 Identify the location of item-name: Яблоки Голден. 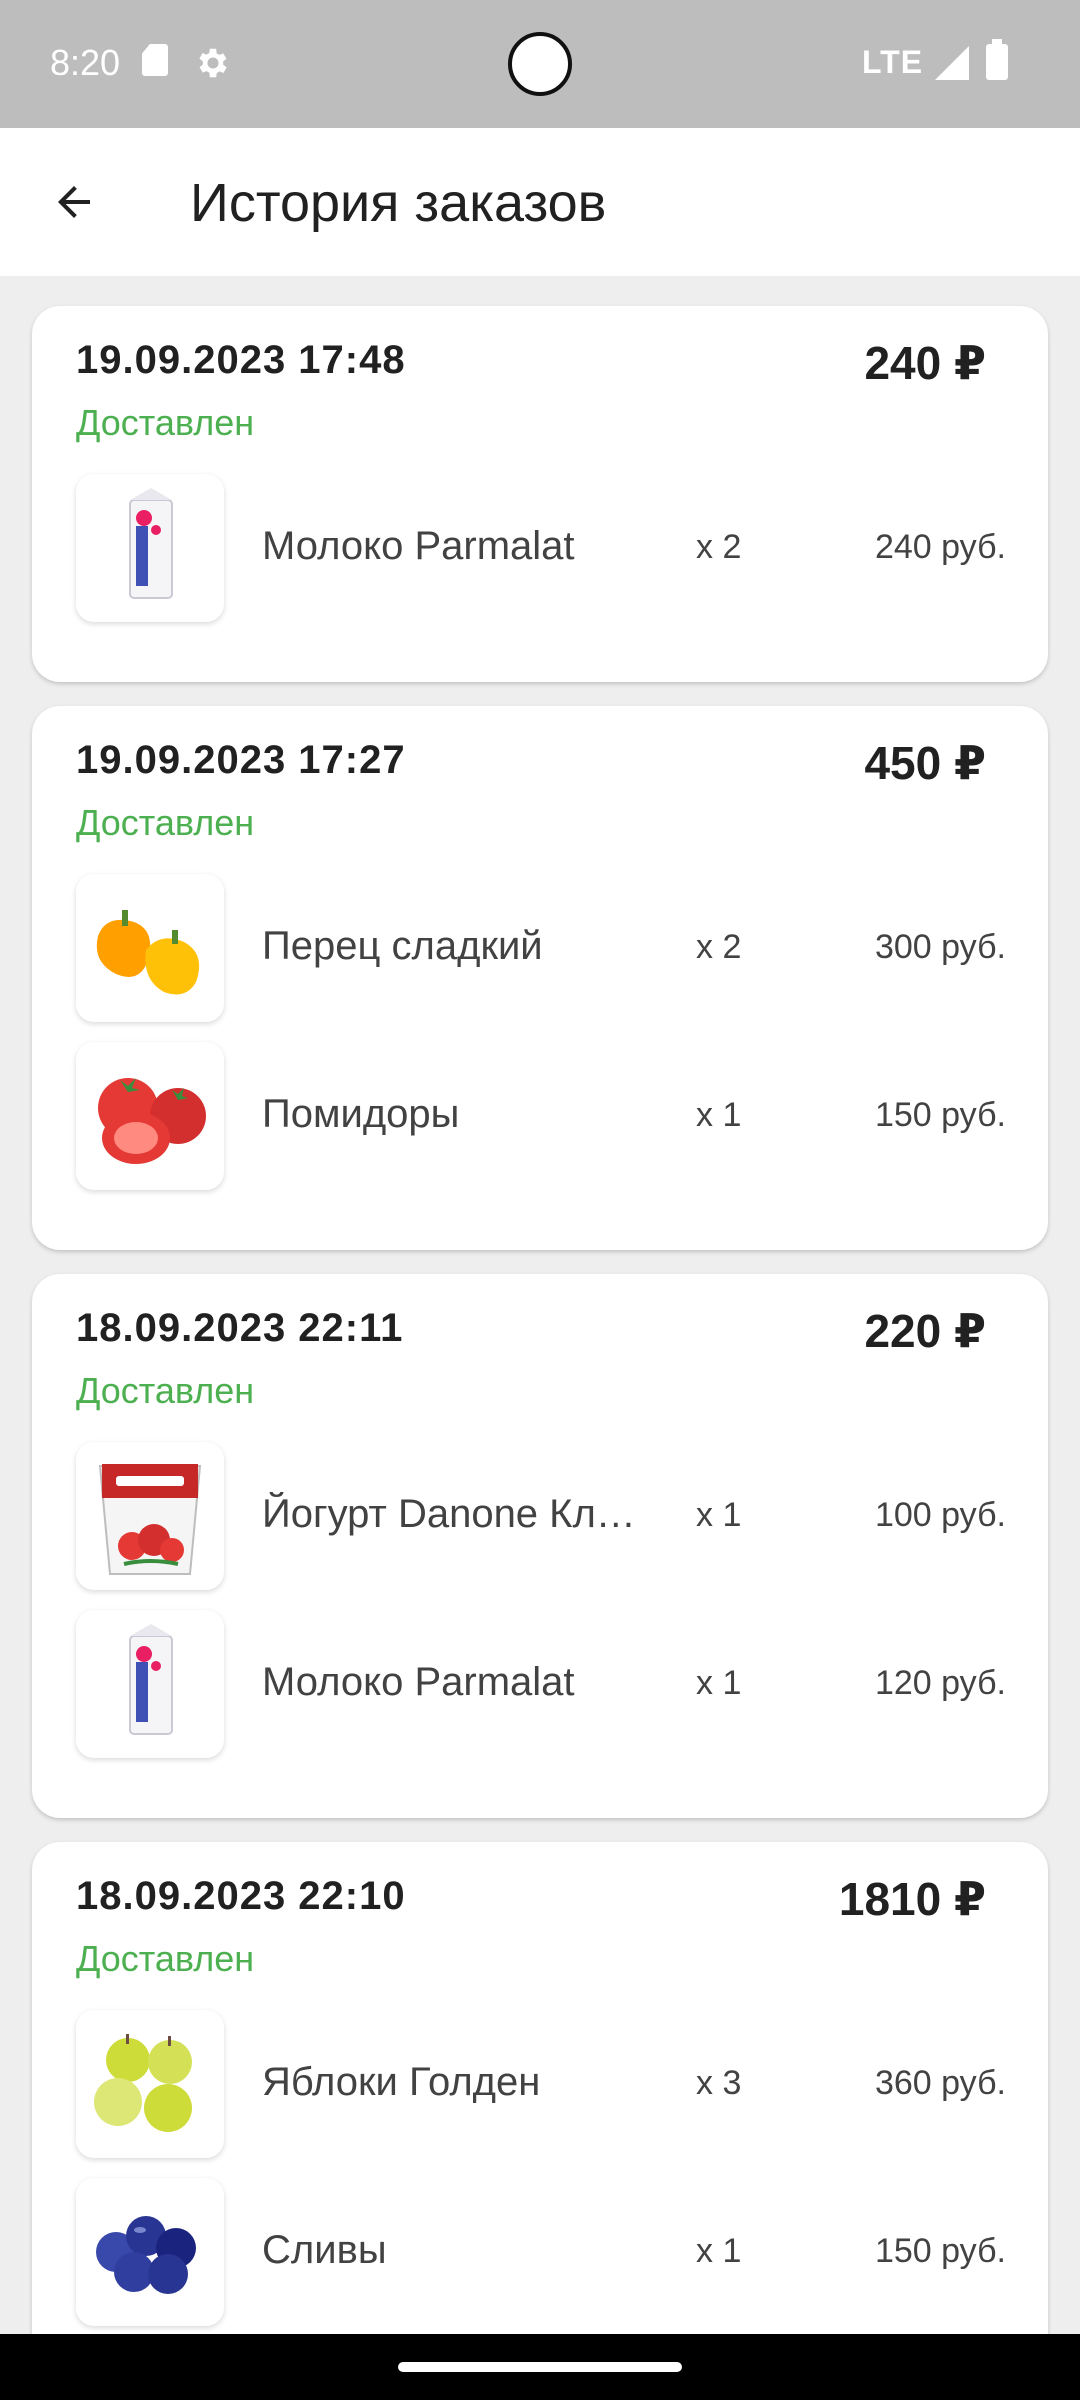
(401, 2082).